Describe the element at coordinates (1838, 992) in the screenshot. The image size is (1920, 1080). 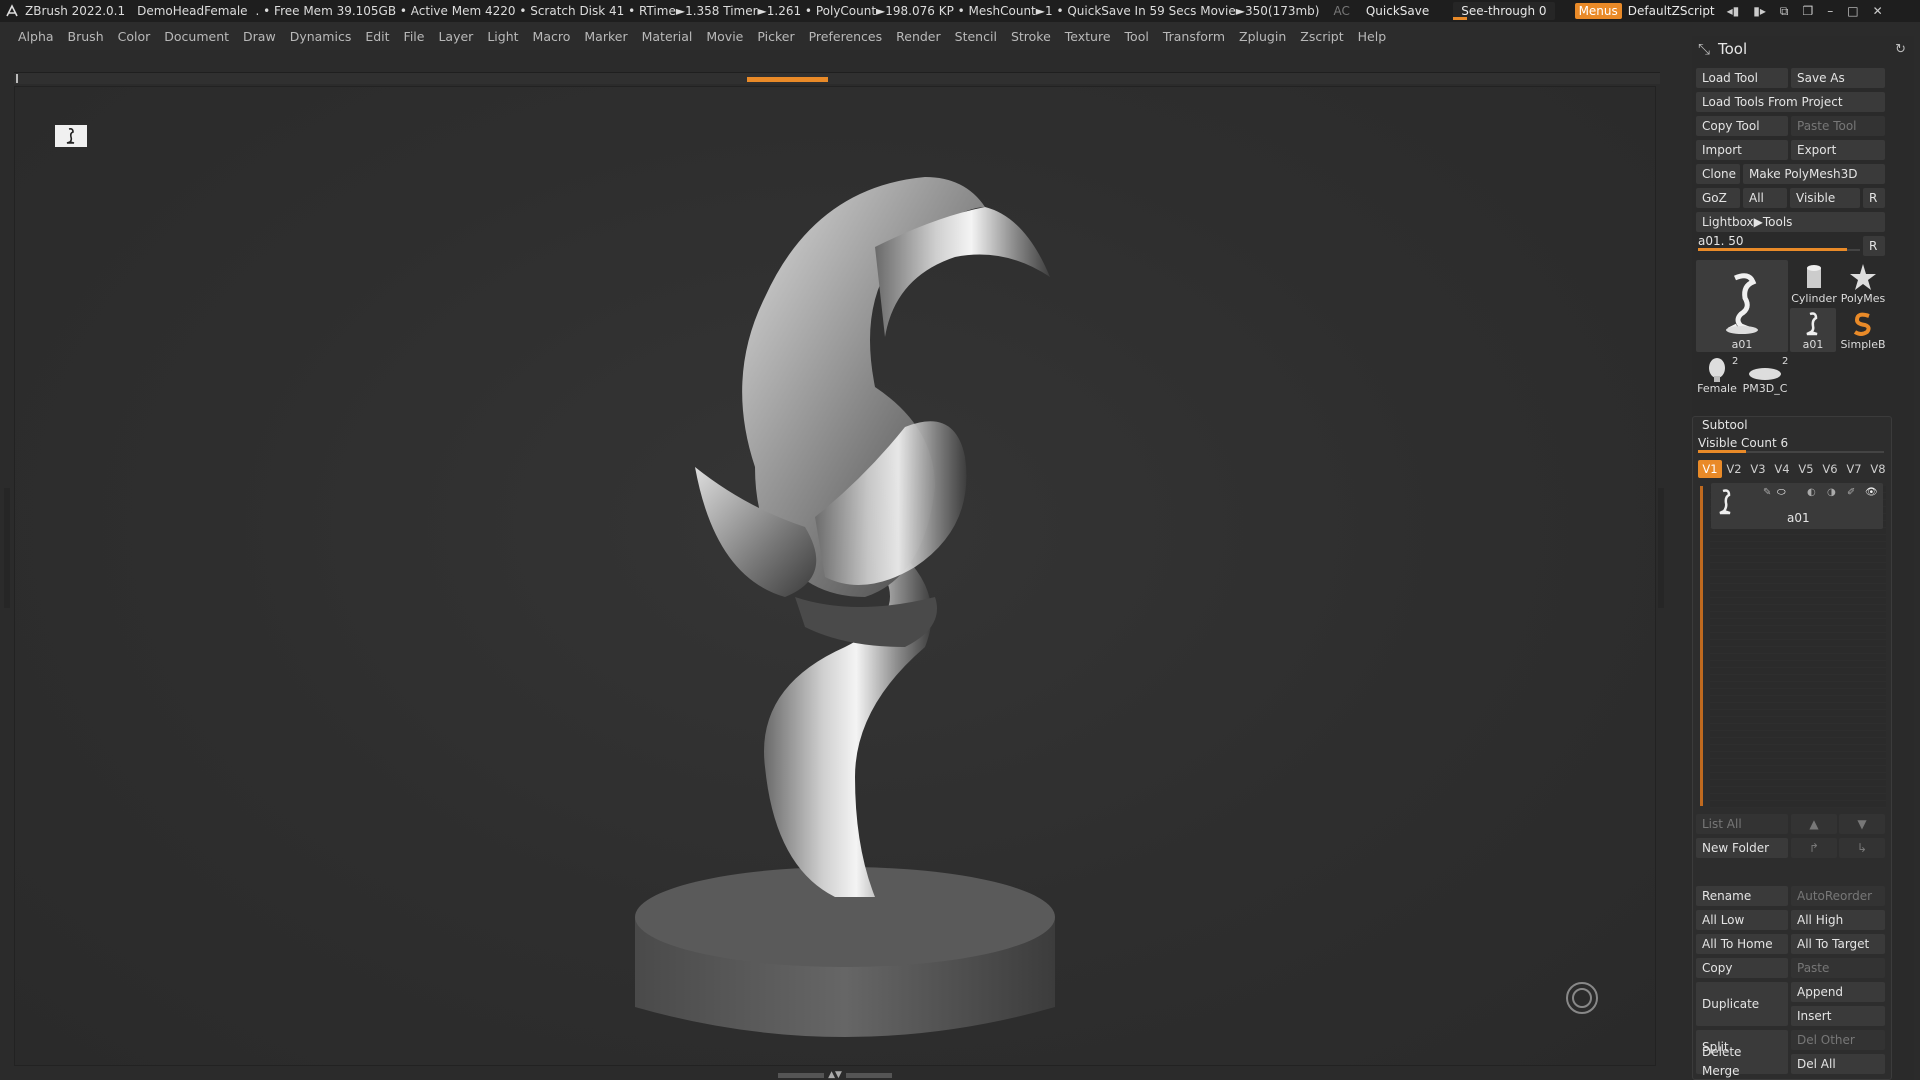
I see `append-button: Append` at that location.